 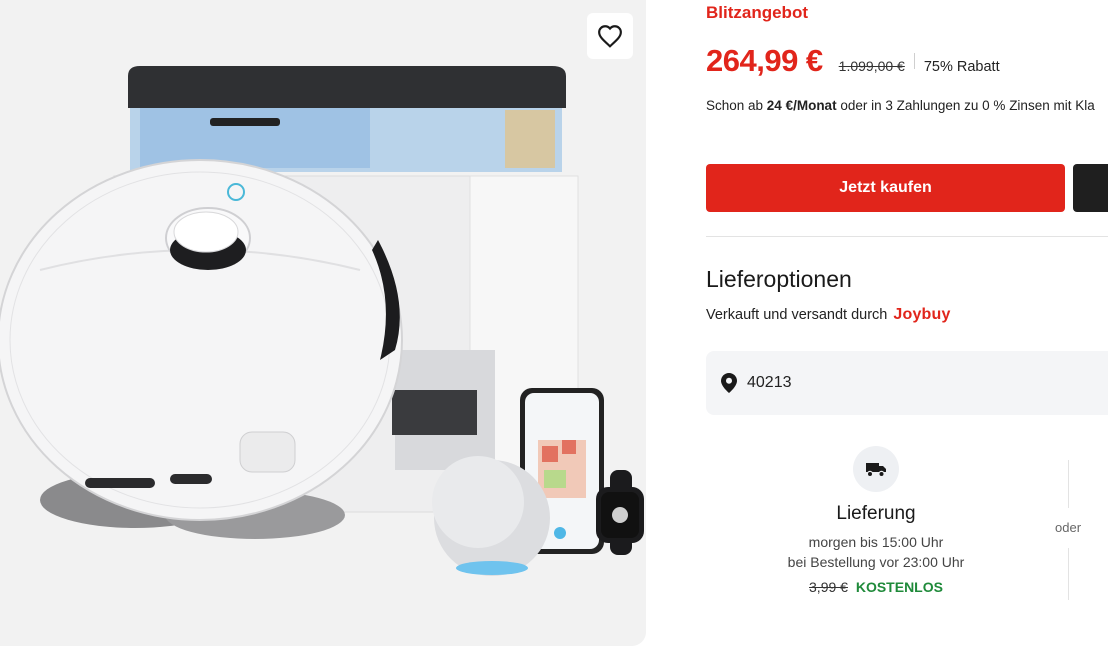 What do you see at coordinates (1090, 188) in the screenshot?
I see `add-to-cart-button` at bounding box center [1090, 188].